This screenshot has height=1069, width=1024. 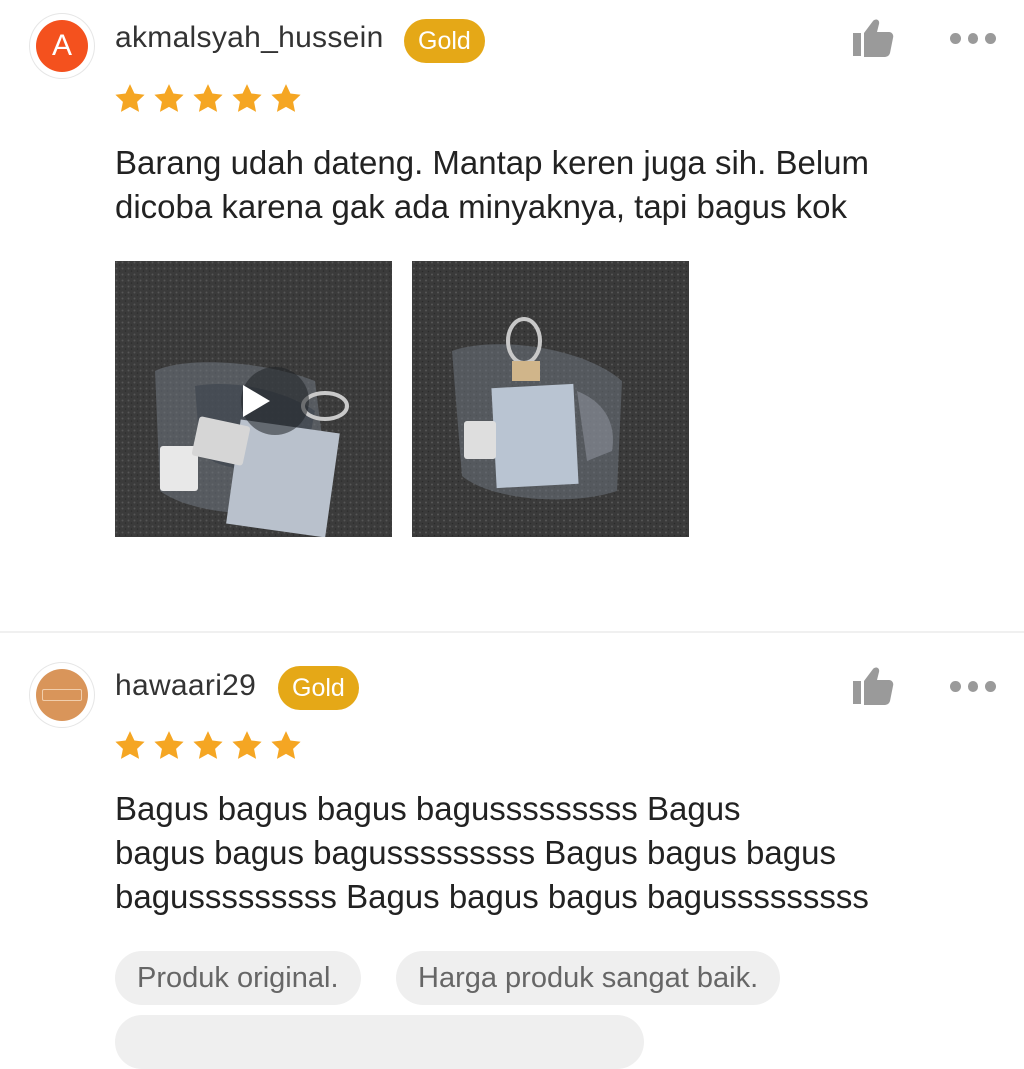 I want to click on avatar-letter: A, so click(x=62, y=46).